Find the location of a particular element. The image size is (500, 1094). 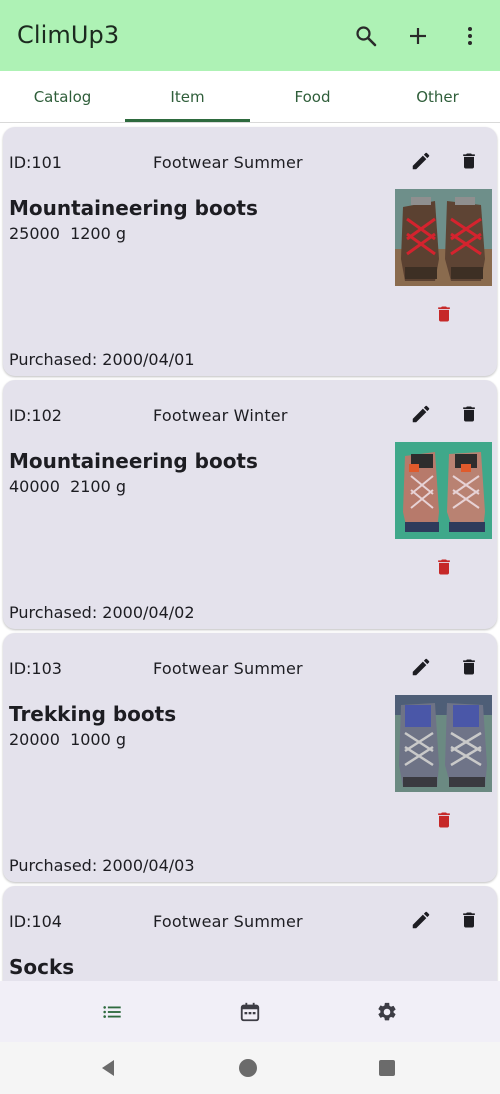

item-price-weight: 40000 2100 g is located at coordinates (68, 486).